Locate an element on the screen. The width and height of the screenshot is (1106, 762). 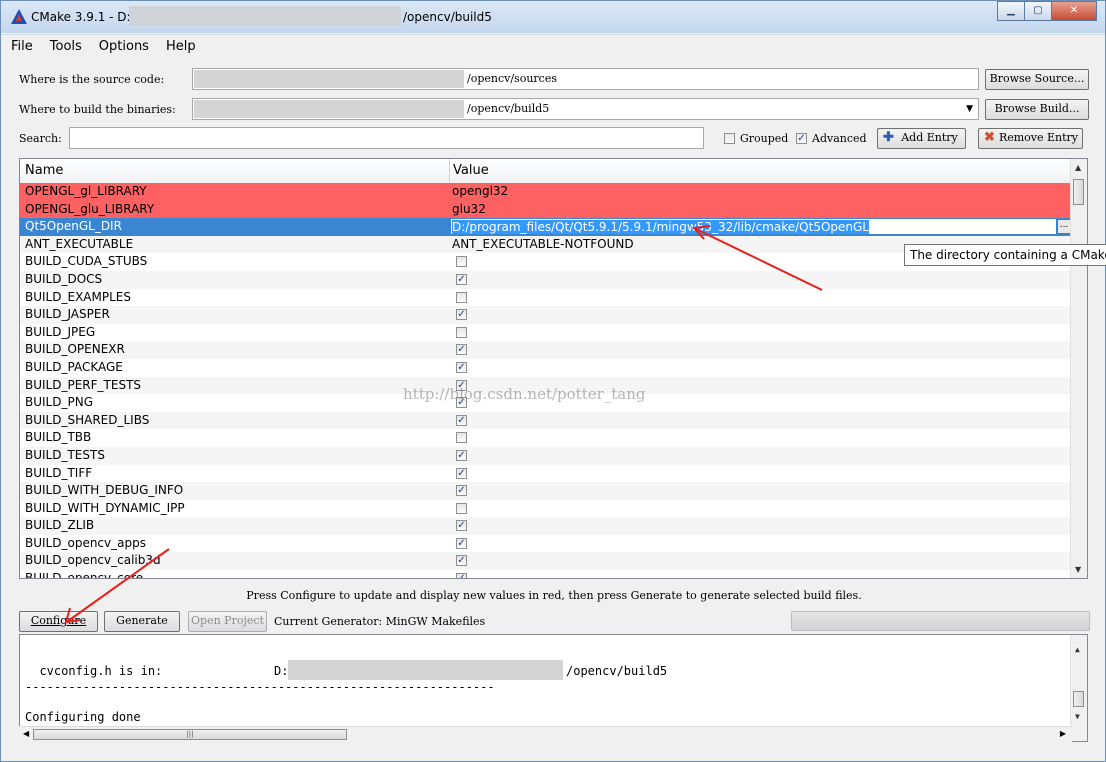
row-name: BUILD_ZLIB is located at coordinates (60, 525).